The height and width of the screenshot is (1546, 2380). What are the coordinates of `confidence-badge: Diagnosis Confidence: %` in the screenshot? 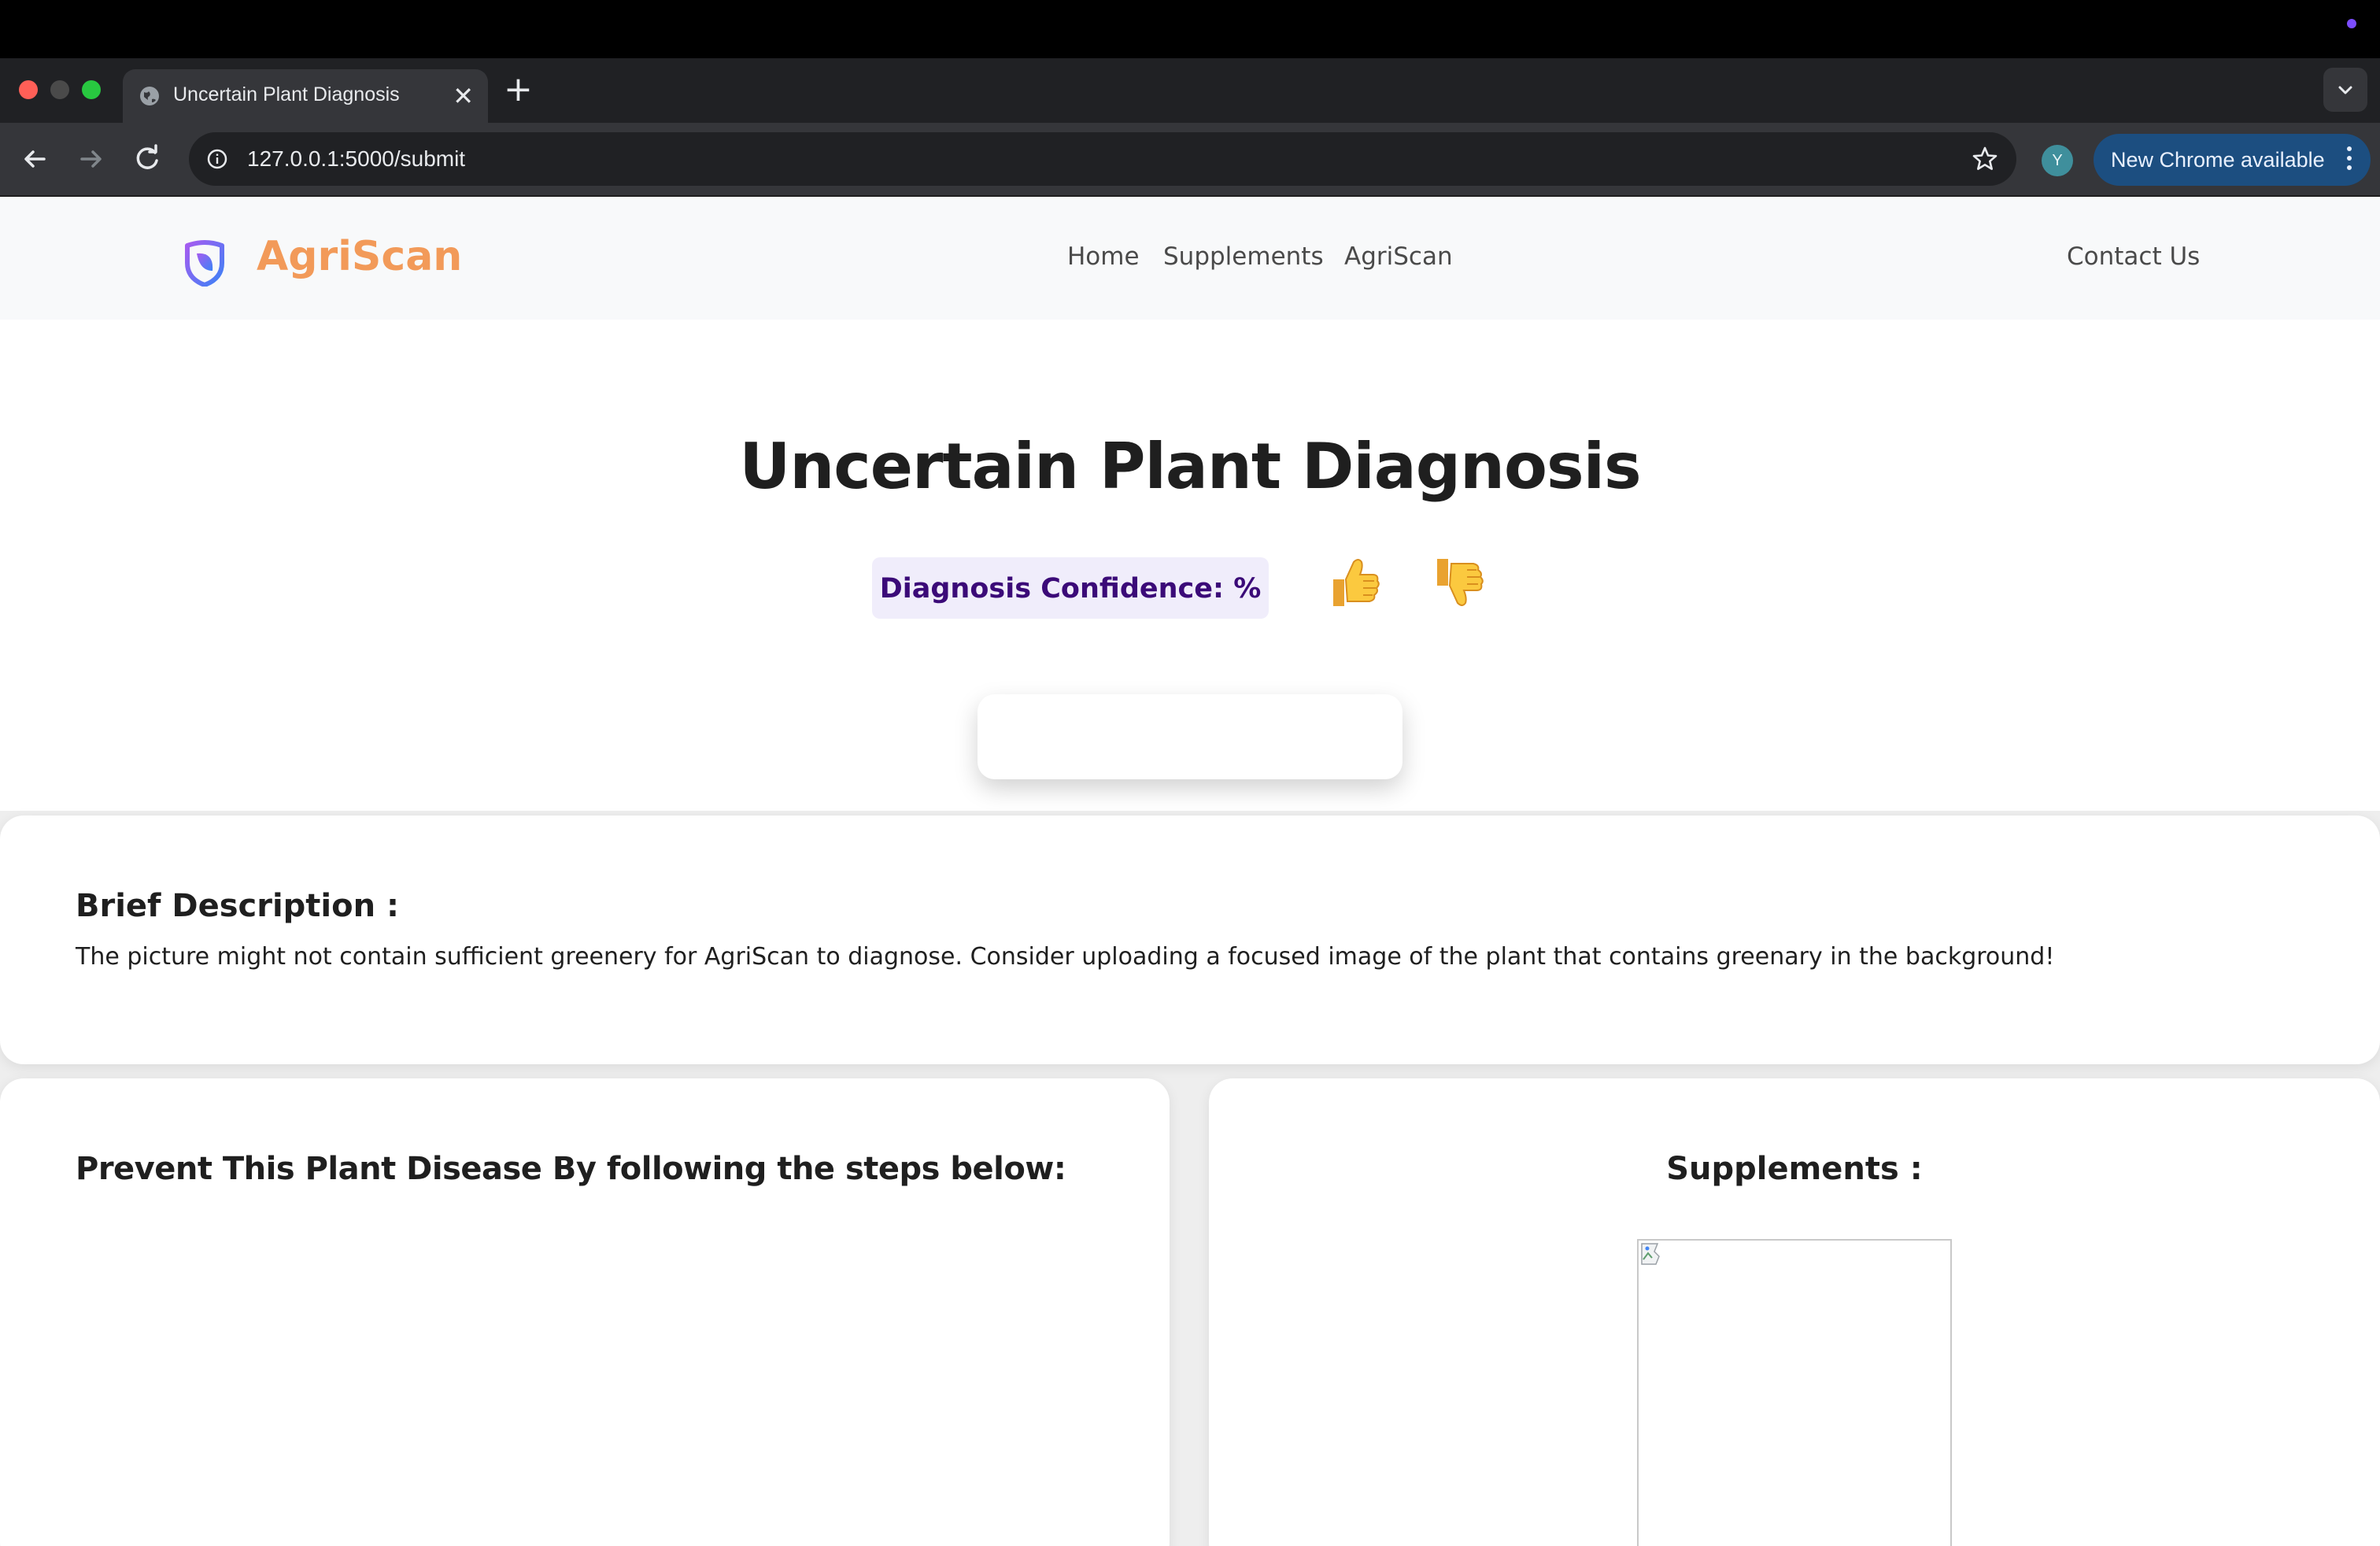 It's located at (1070, 588).